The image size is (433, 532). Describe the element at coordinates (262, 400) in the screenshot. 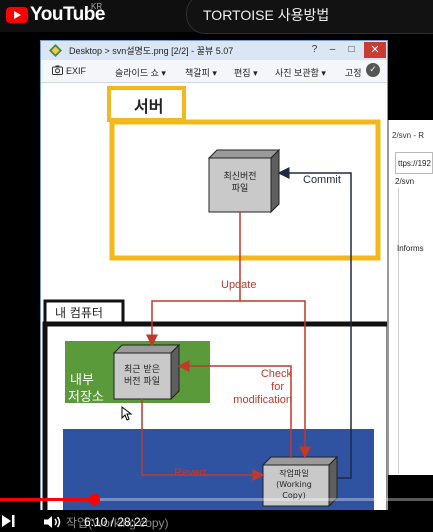

I see `check-modification-line3: modification` at that location.